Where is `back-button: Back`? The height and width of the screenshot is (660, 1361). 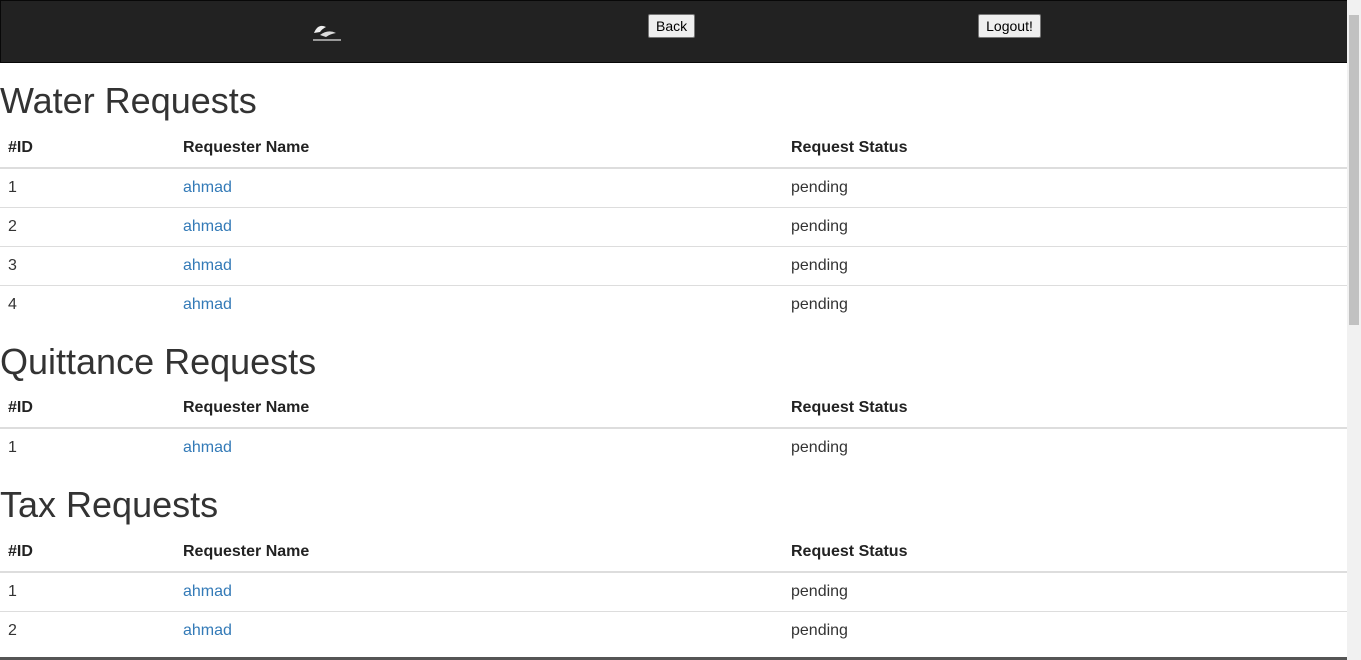
back-button: Back is located at coordinates (671, 26).